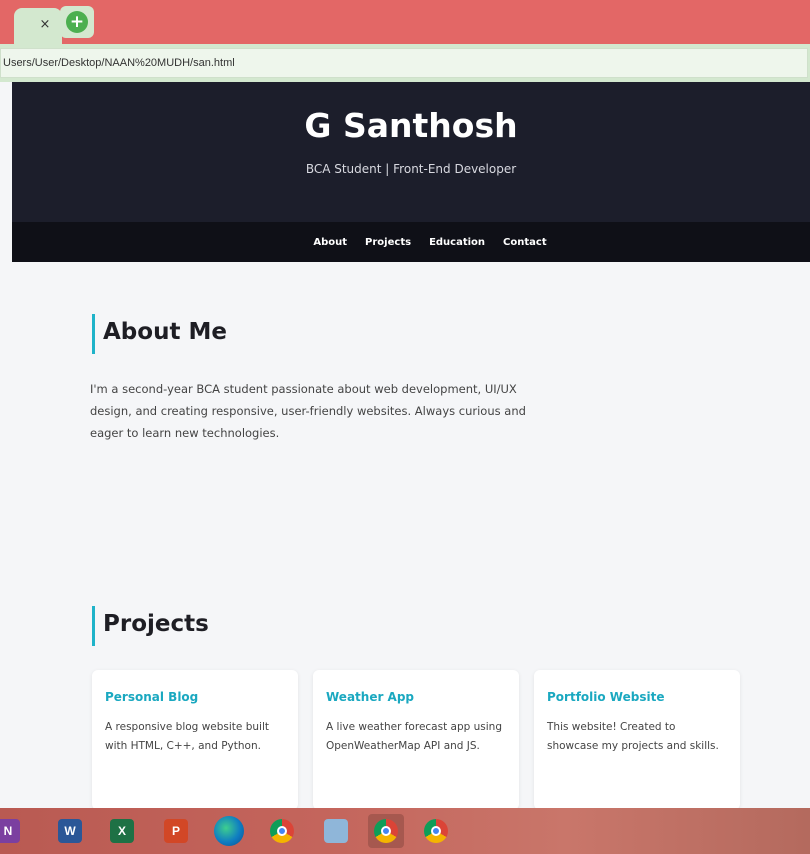 The image size is (810, 854). I want to click on nav-link-contact: Contact, so click(525, 242).